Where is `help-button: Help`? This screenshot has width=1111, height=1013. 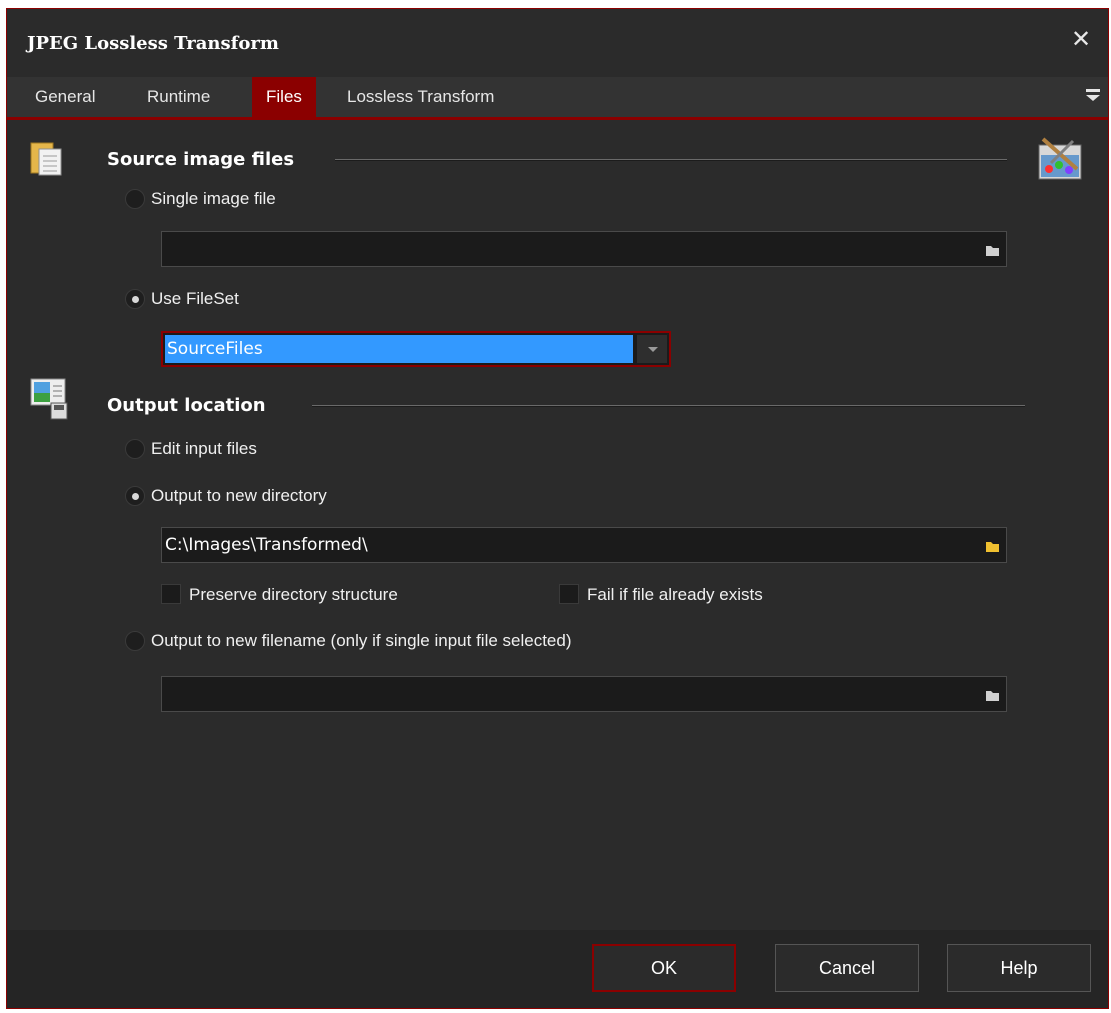 help-button: Help is located at coordinates (1019, 968).